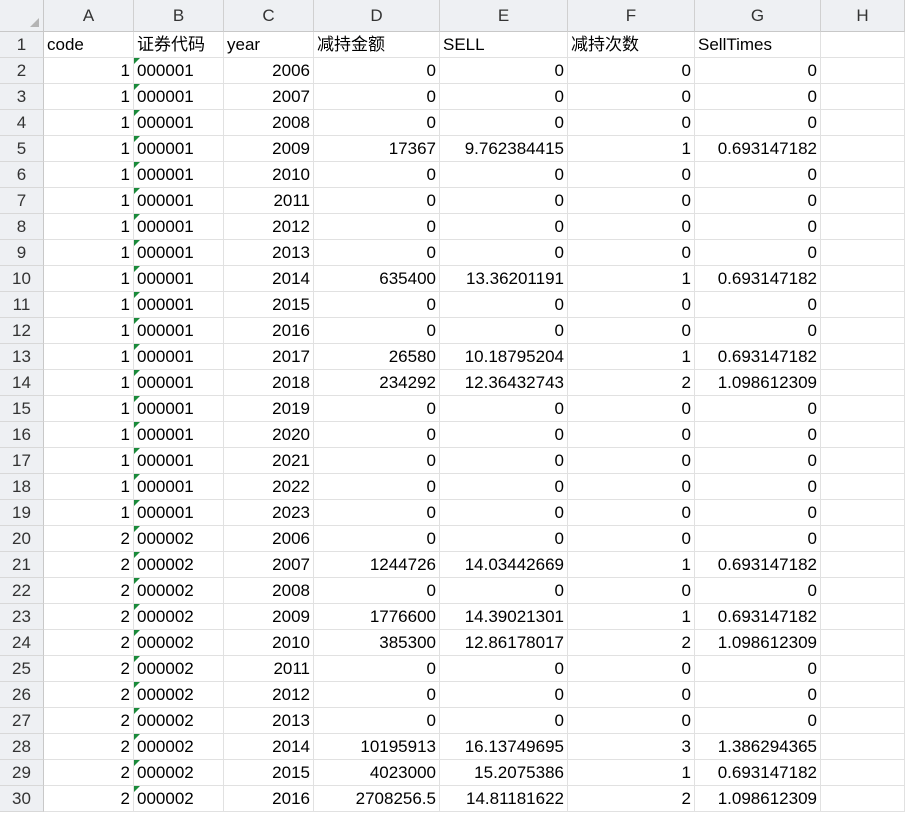 Image resolution: width=905 pixels, height=815 pixels. What do you see at coordinates (22, 643) in the screenshot?
I see `row-header: 24` at bounding box center [22, 643].